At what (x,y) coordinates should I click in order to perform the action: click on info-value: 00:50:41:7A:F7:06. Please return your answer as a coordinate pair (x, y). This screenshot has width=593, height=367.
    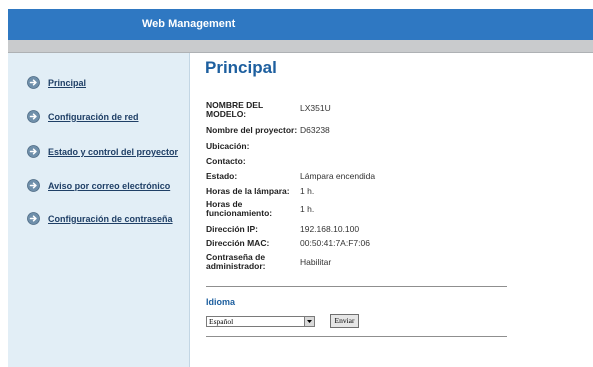
    Looking at the image, I should click on (335, 243).